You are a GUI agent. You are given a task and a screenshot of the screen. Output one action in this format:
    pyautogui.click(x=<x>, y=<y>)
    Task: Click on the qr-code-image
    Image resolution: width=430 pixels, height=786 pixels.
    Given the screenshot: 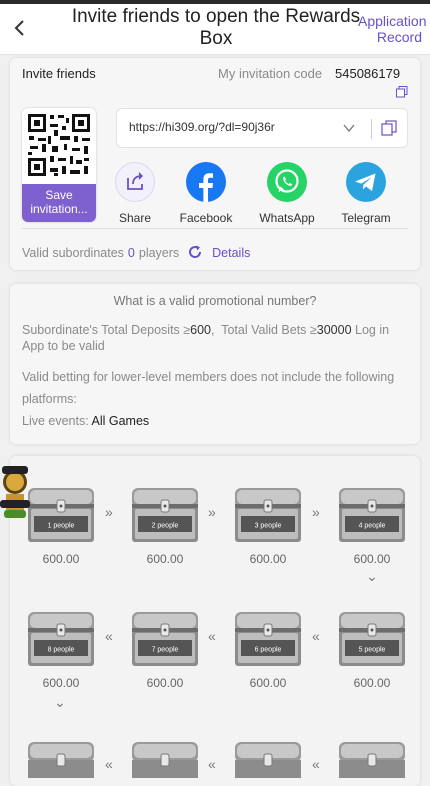 What is the action you would take?
    pyautogui.click(x=59, y=145)
    